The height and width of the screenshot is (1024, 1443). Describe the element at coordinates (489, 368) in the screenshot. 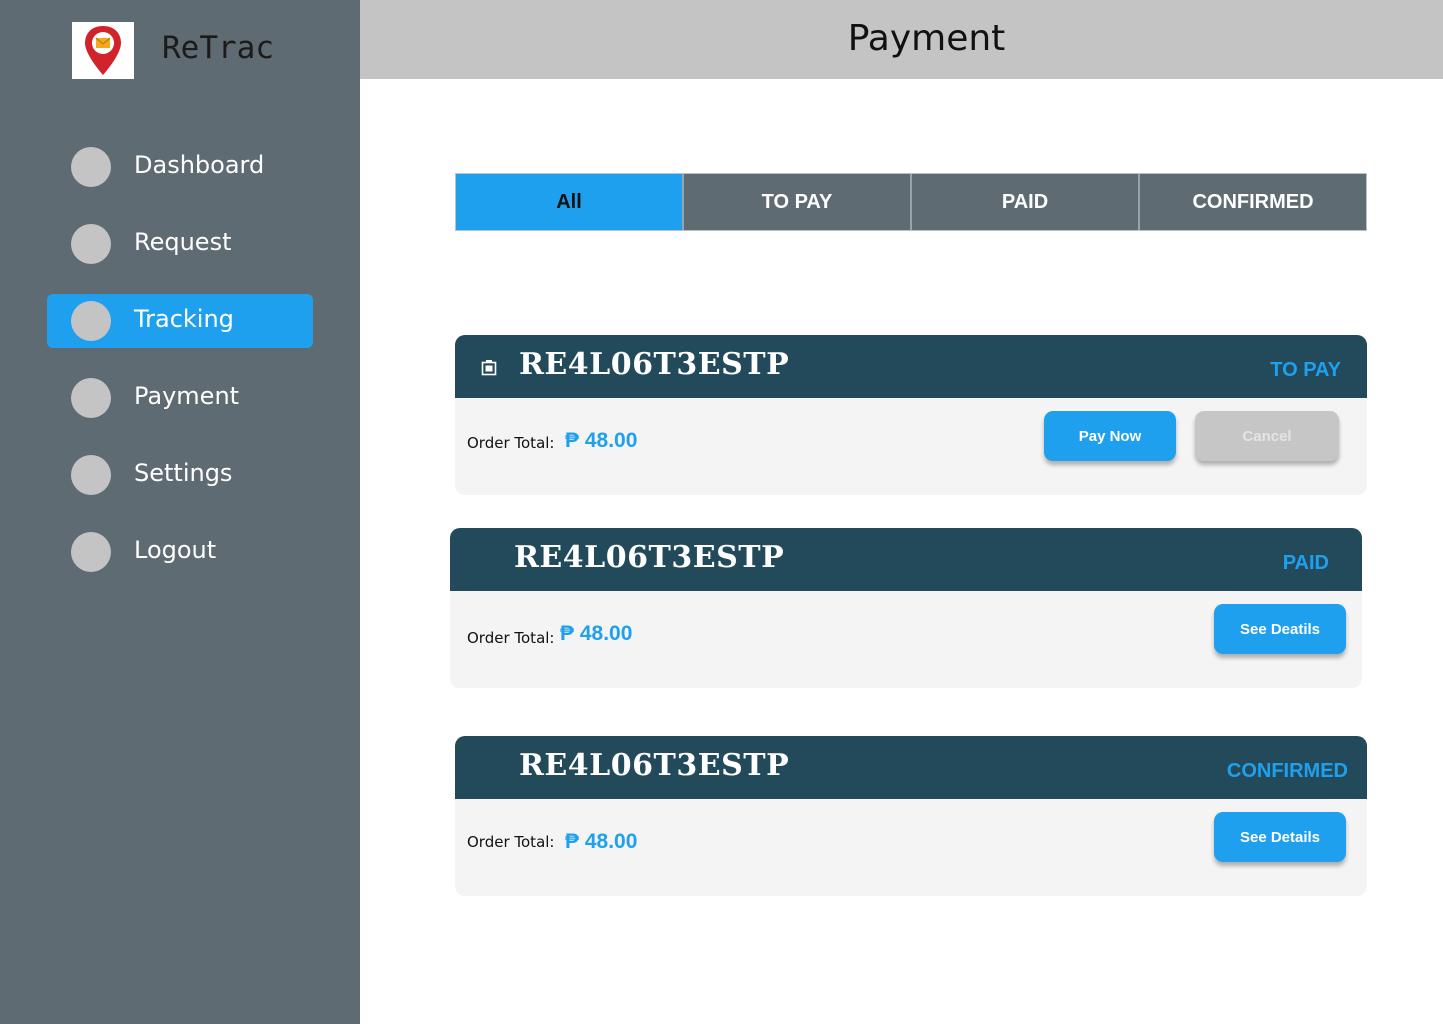

I see `package-icon` at that location.